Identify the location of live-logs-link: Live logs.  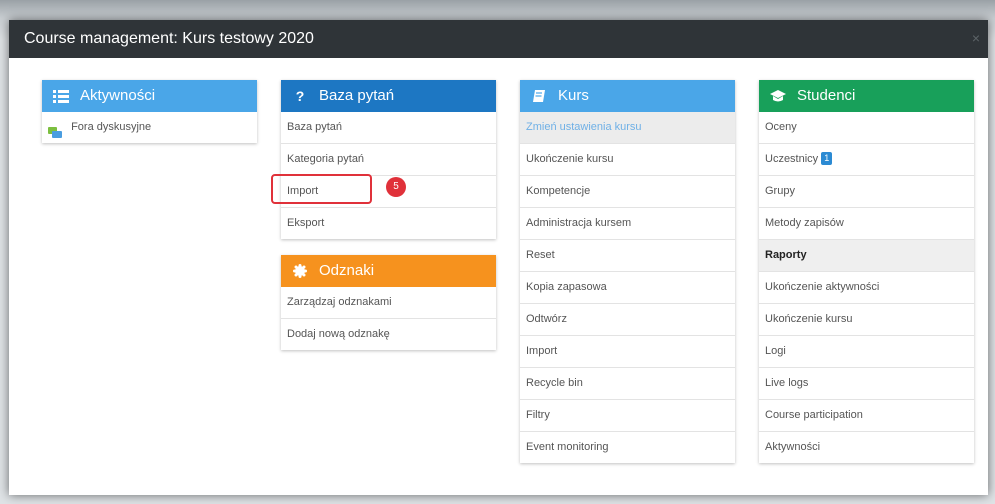
(866, 384).